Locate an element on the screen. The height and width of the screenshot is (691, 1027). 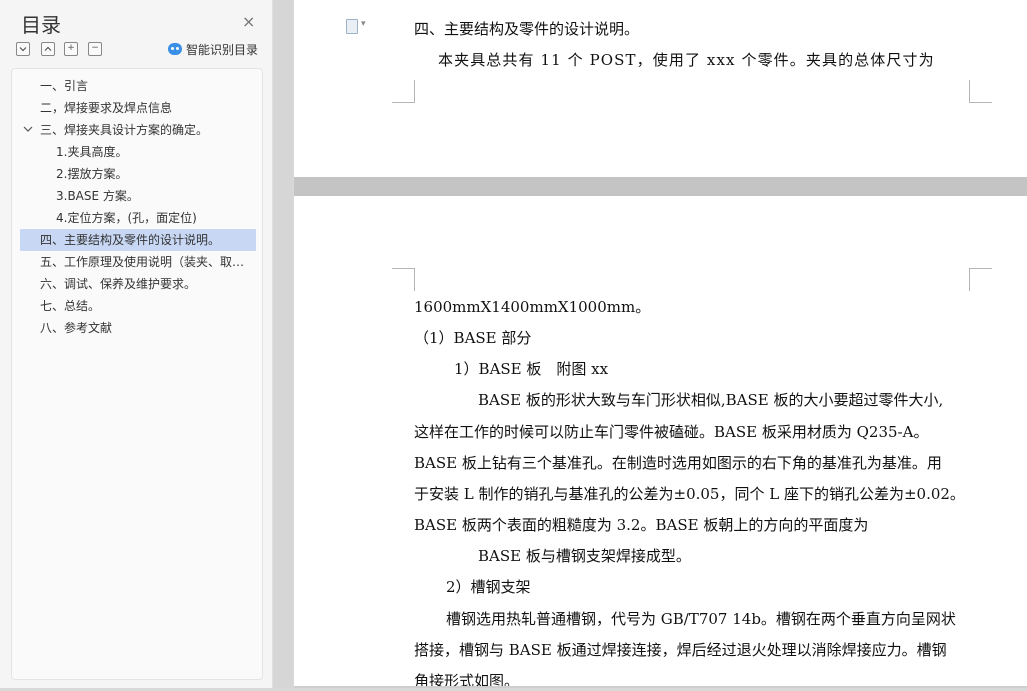
collapse-all-icon is located at coordinates (23, 49).